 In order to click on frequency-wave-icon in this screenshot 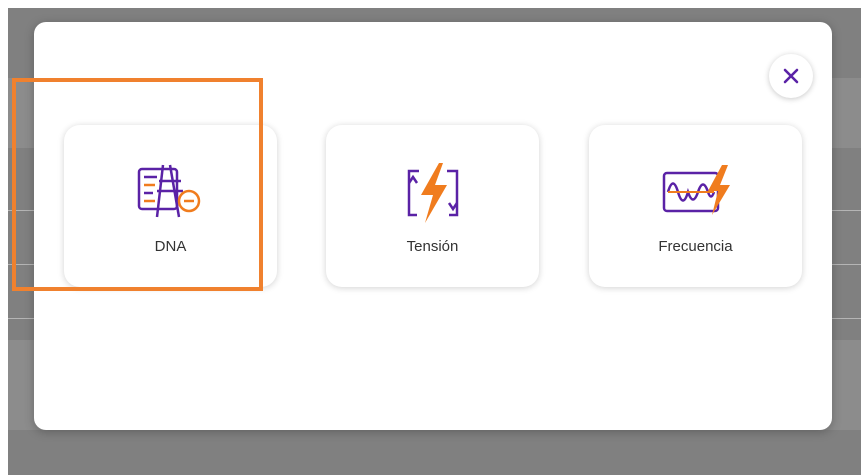, I will do `click(696, 190)`.